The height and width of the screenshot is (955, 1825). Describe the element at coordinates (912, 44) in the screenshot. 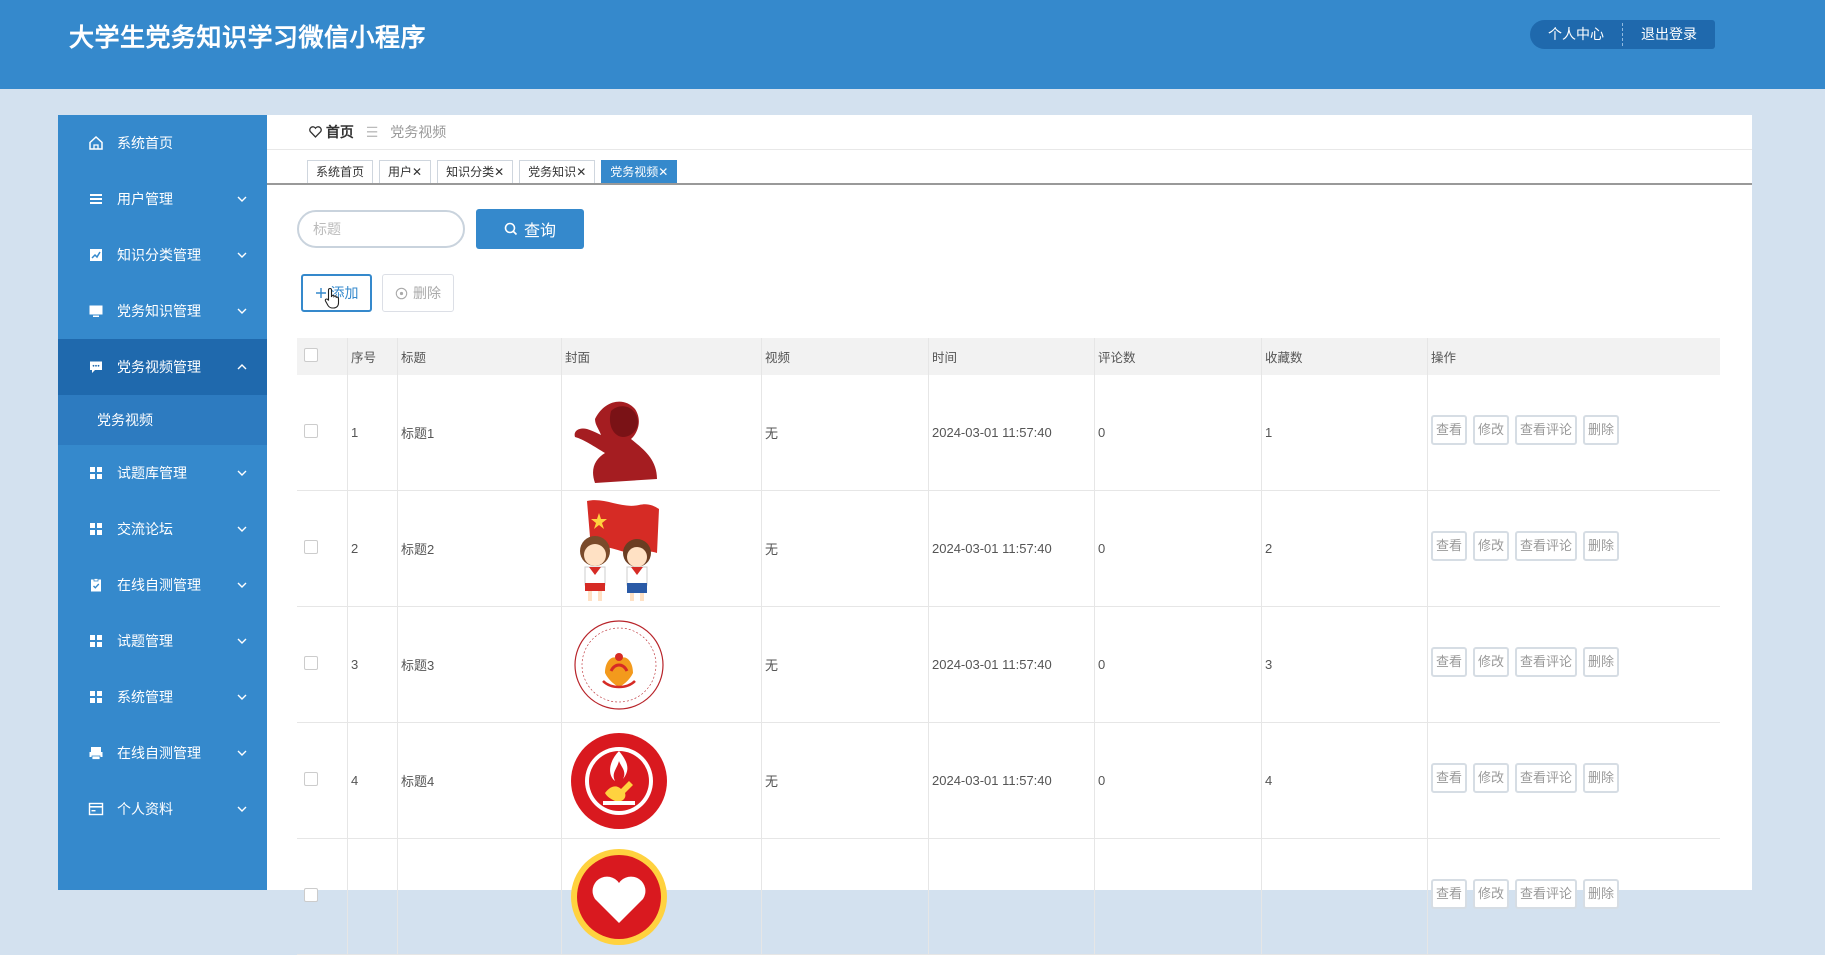

I see `top-header: 大学生党务知识学习微信小程序 个人中心 退出登录` at that location.